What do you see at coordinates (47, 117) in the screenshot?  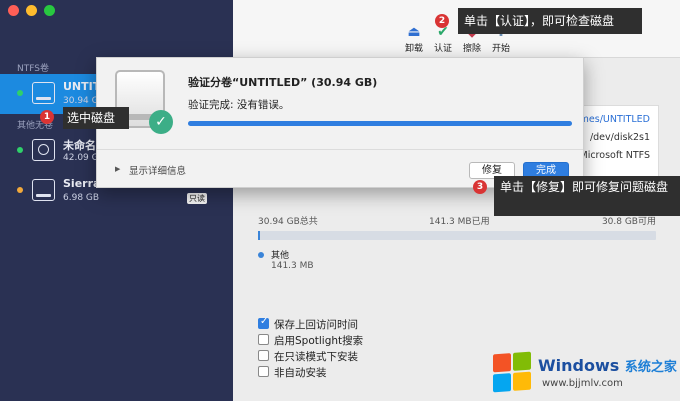 I see `step-1-marker: 1` at bounding box center [47, 117].